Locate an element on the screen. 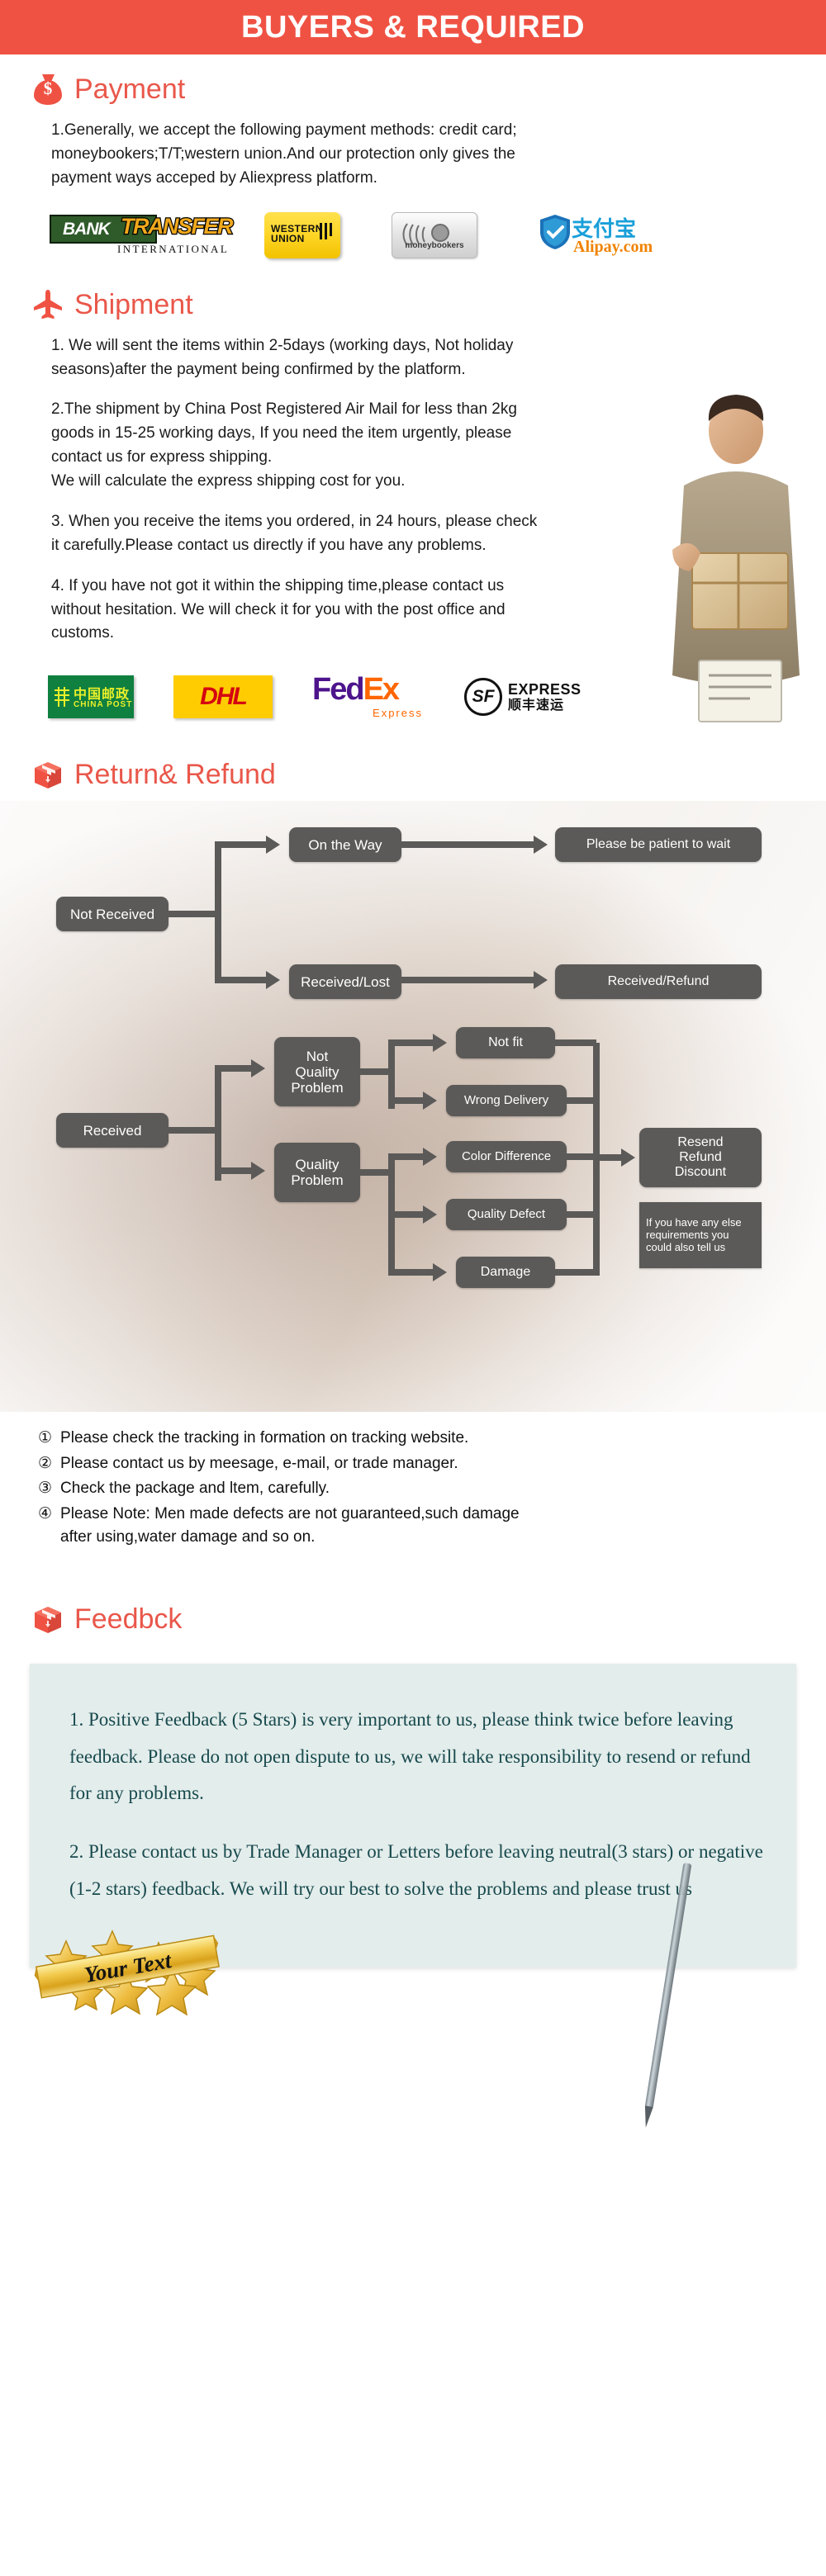 The height and width of the screenshot is (2576, 826). china-post-en: CHINA POST is located at coordinates (103, 705).